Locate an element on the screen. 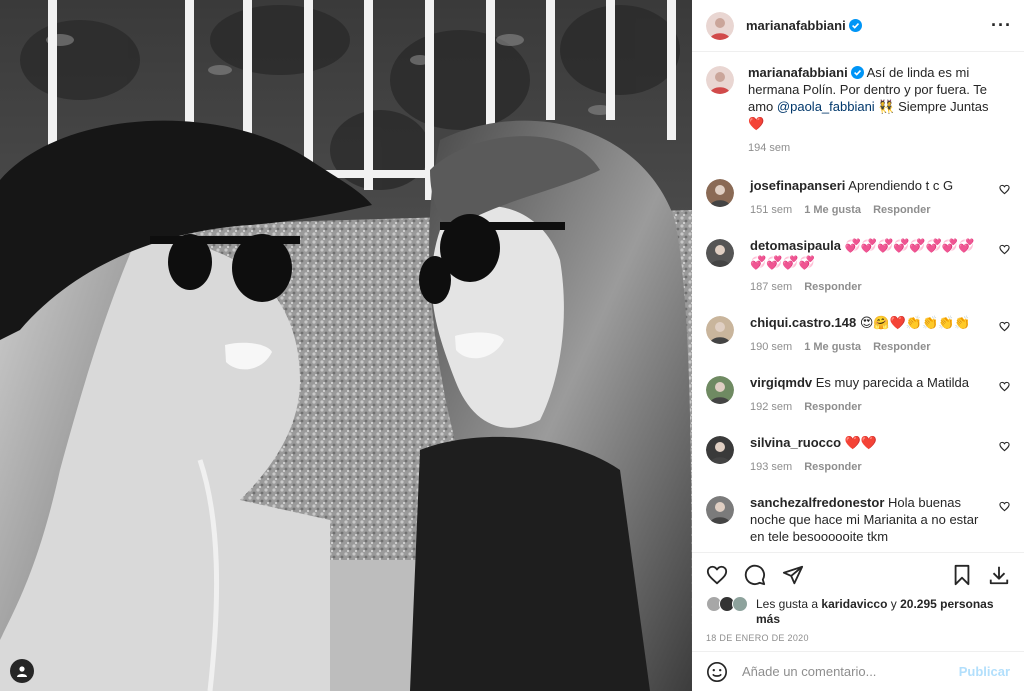  paper-plane-icon is located at coordinates (793, 575).